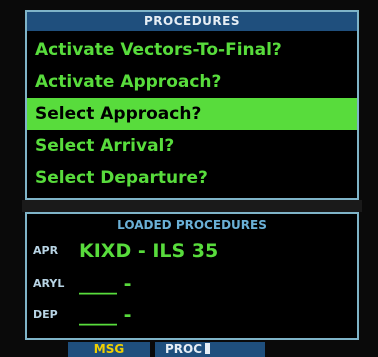 This screenshot has height=357, width=378. I want to click on loaded-row-approach: APR KIXD - ILS 35, so click(192, 251).